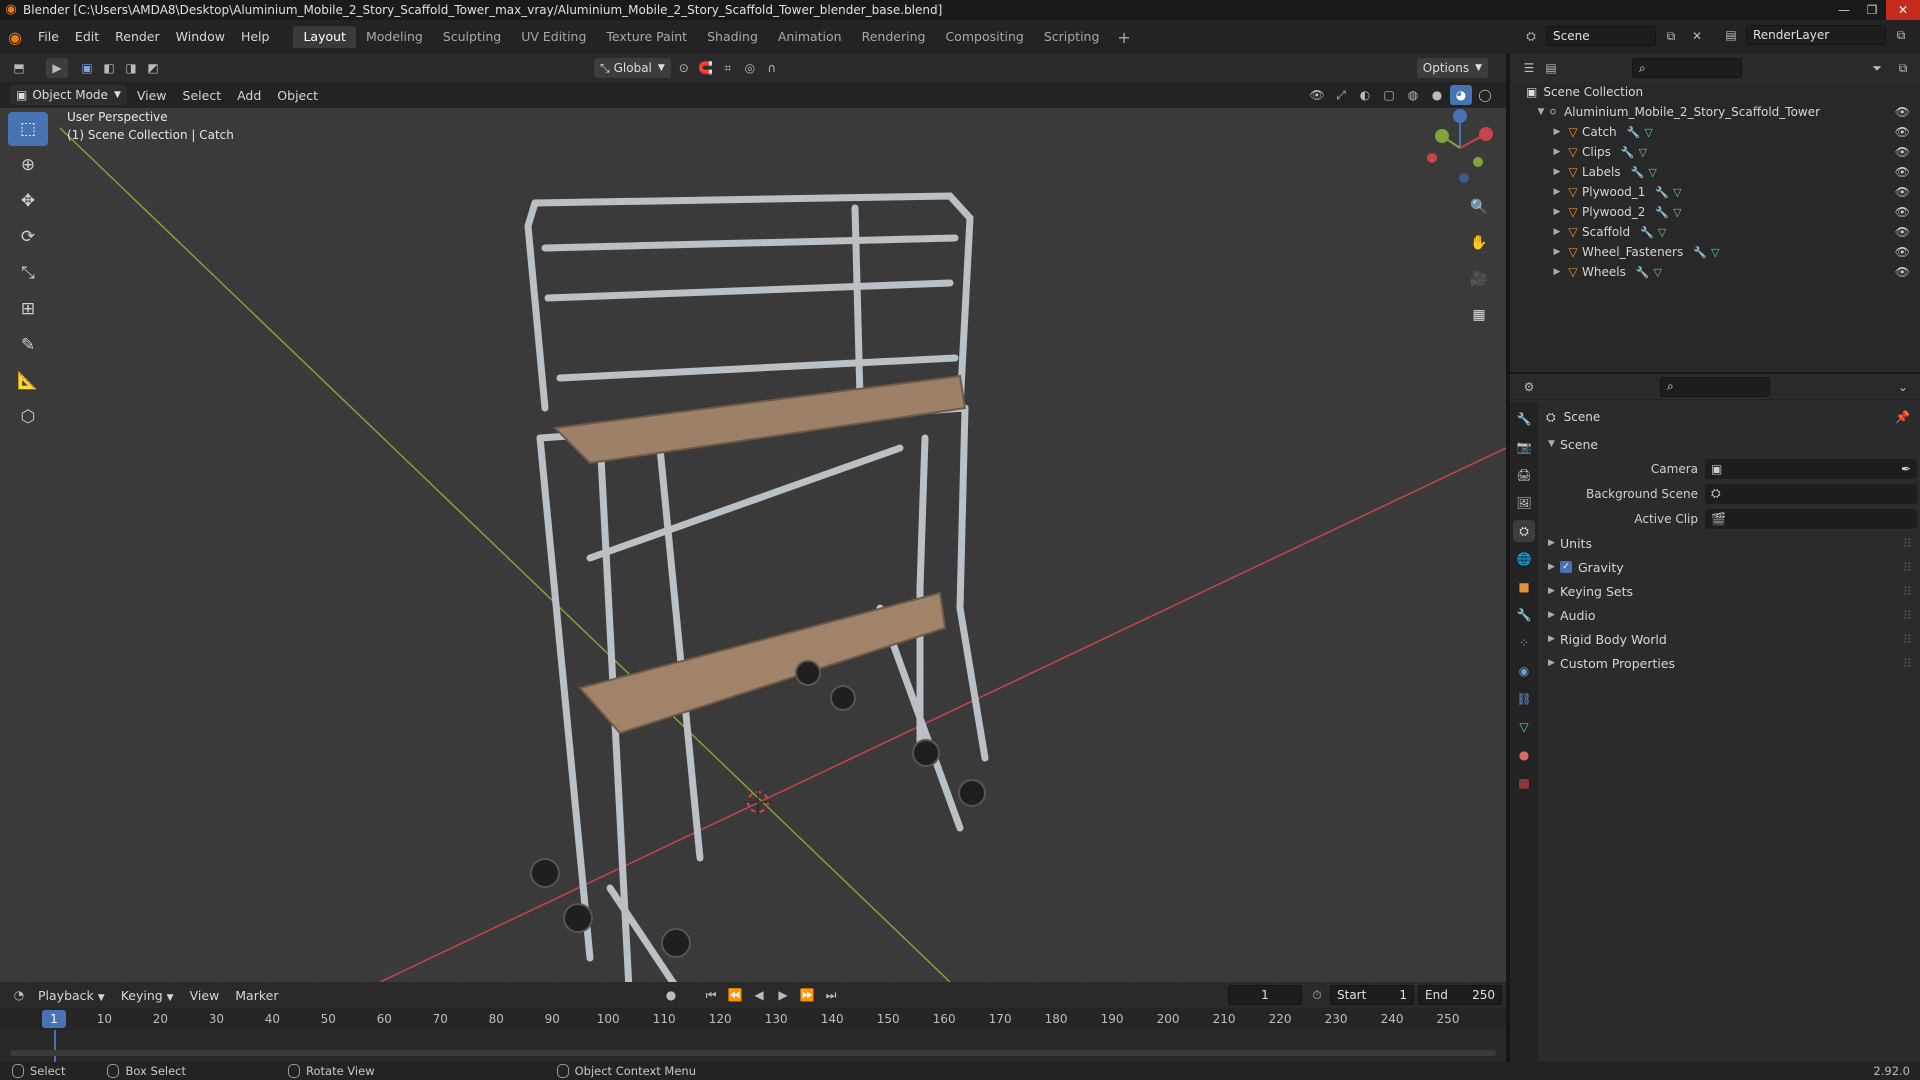 The image size is (1920, 1080). What do you see at coordinates (1524, 419) in the screenshot?
I see `tool-tab-icon: 🔧` at bounding box center [1524, 419].